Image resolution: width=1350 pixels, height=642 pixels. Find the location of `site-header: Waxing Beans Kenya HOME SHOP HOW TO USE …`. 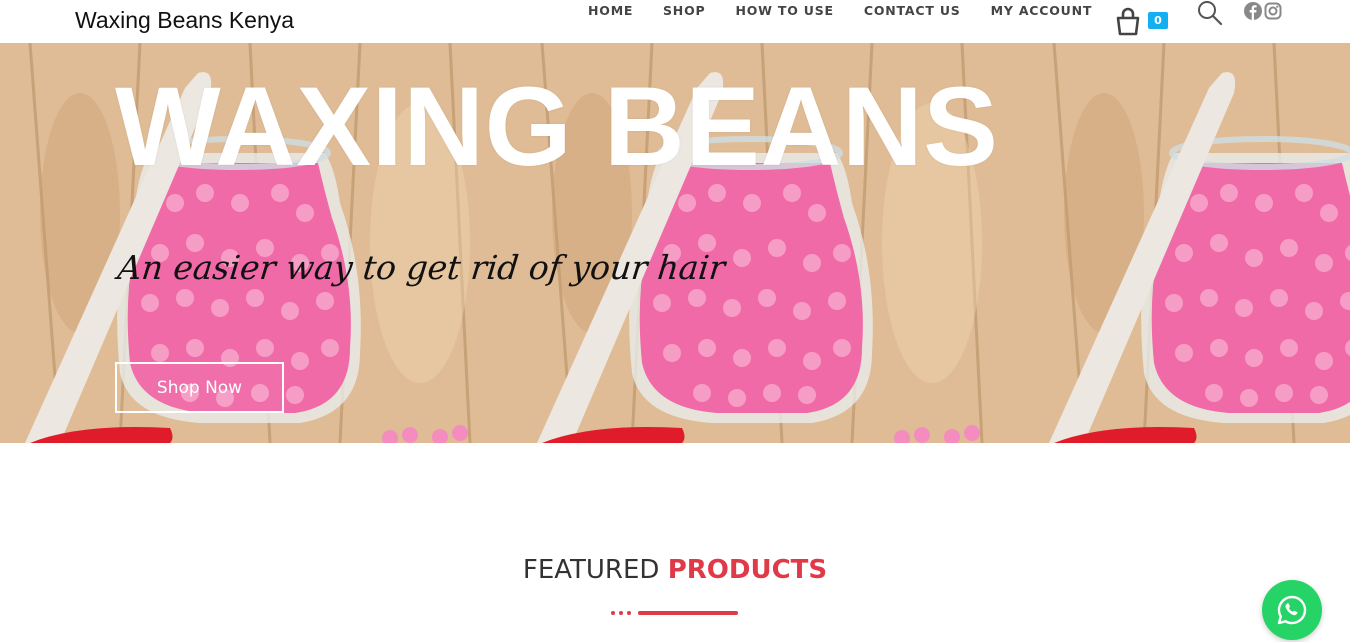

site-header: Waxing Beans Kenya HOME SHOP HOW TO USE … is located at coordinates (675, 21).